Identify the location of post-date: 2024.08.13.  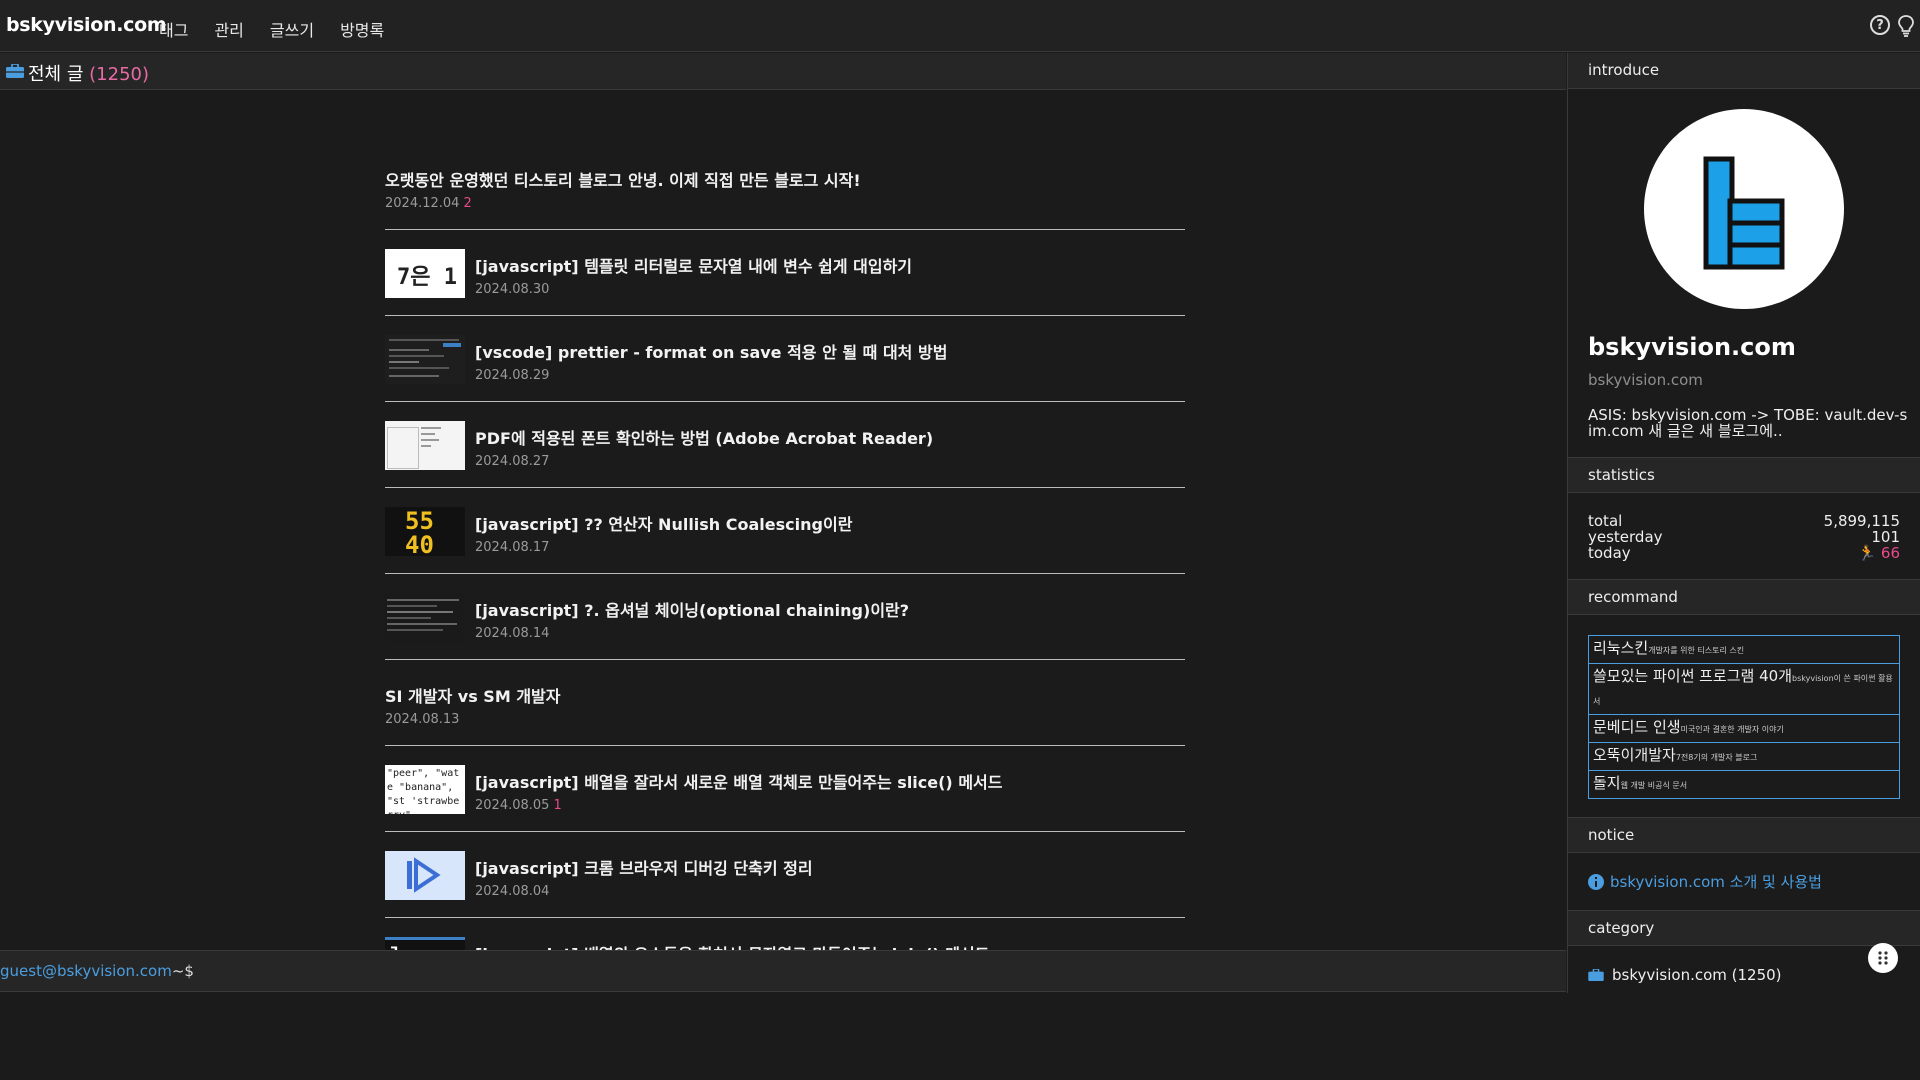
(422, 719).